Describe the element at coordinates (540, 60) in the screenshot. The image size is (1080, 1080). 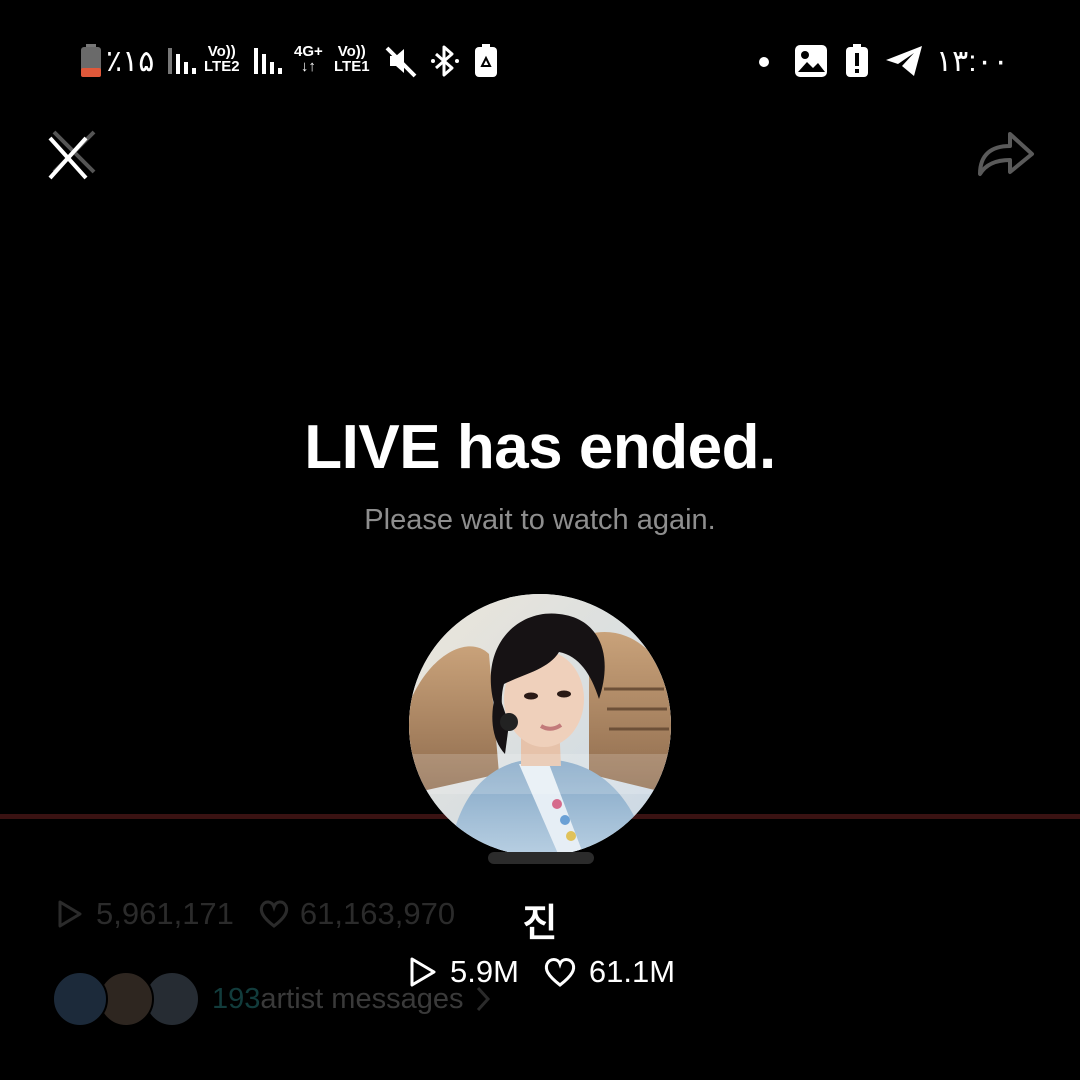
I see `status-bar: ٪۱۵ Vo)) LTE2 4G+ ↓↑ Vo)) LTE1 ۱۳:۰۰` at that location.